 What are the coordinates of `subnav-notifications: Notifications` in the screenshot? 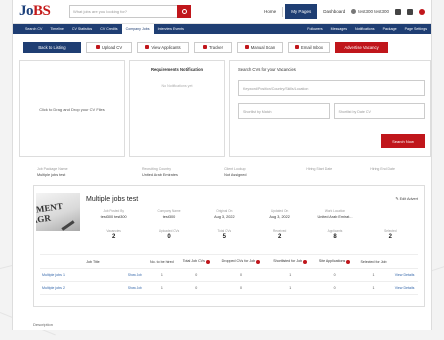 It's located at (365, 29).